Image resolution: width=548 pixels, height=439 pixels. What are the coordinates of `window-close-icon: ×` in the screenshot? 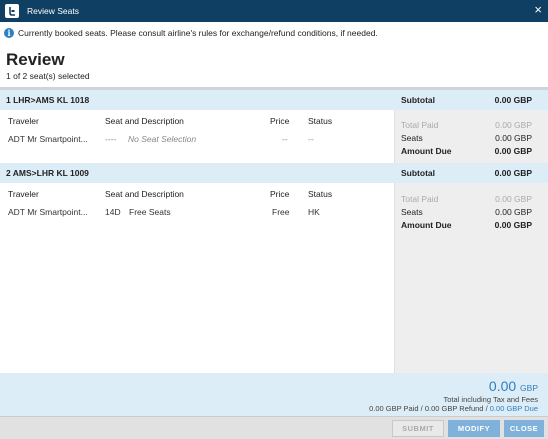 It's located at (538, 10).